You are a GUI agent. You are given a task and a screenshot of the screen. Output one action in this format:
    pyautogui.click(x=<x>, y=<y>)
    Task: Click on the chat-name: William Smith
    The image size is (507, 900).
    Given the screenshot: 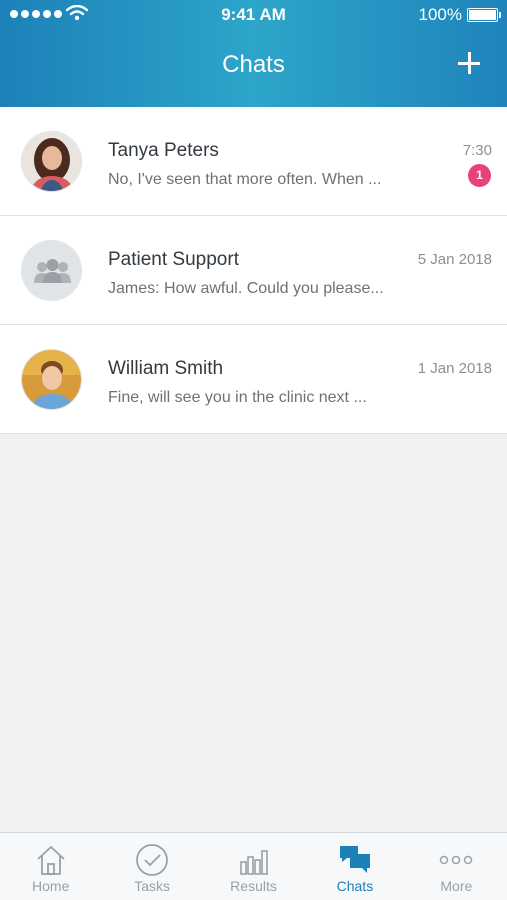 What is the action you would take?
    pyautogui.click(x=166, y=368)
    